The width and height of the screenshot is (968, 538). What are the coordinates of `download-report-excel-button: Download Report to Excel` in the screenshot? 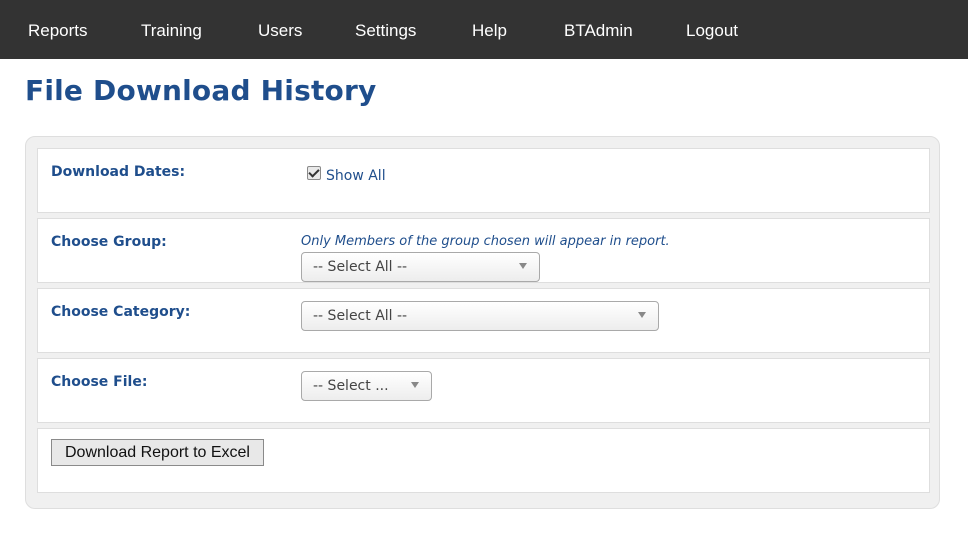 It's located at (157, 452).